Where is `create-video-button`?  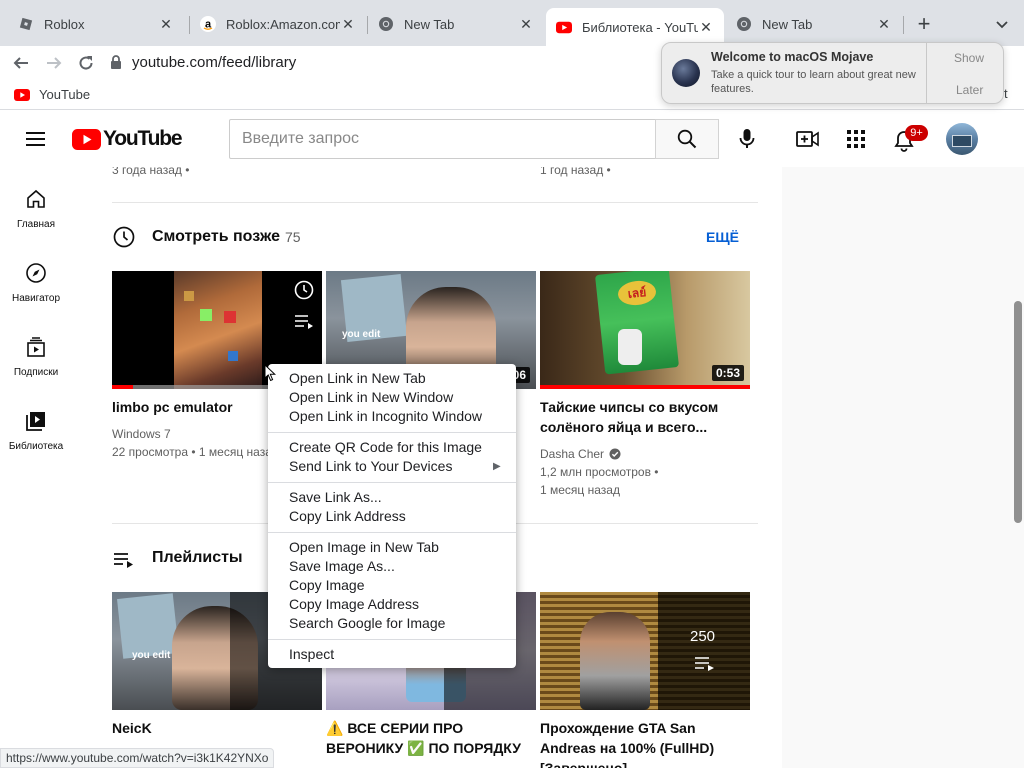
create-video-button is located at coordinates (808, 139).